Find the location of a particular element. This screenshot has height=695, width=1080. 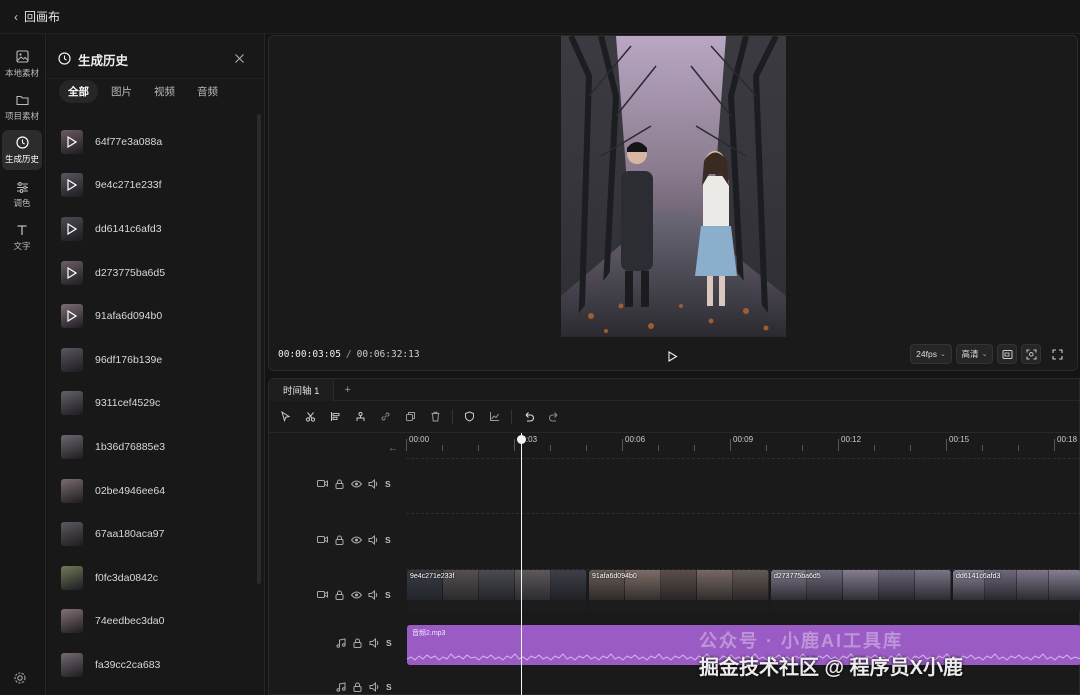

audio-clip: 音频2.mp3 is located at coordinates (743, 645).